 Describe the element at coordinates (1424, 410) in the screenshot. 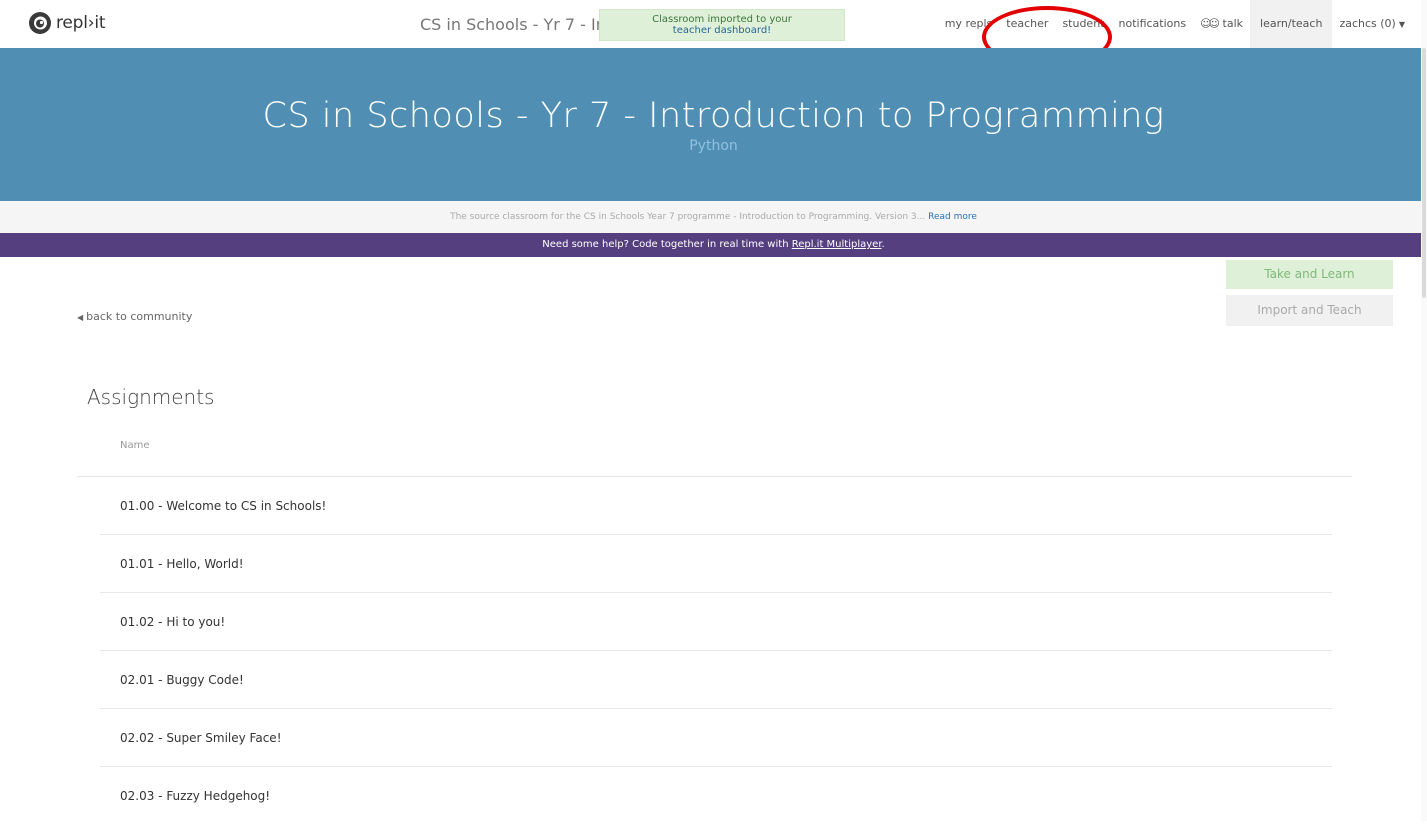

I see `vertical-scrollbar` at that location.